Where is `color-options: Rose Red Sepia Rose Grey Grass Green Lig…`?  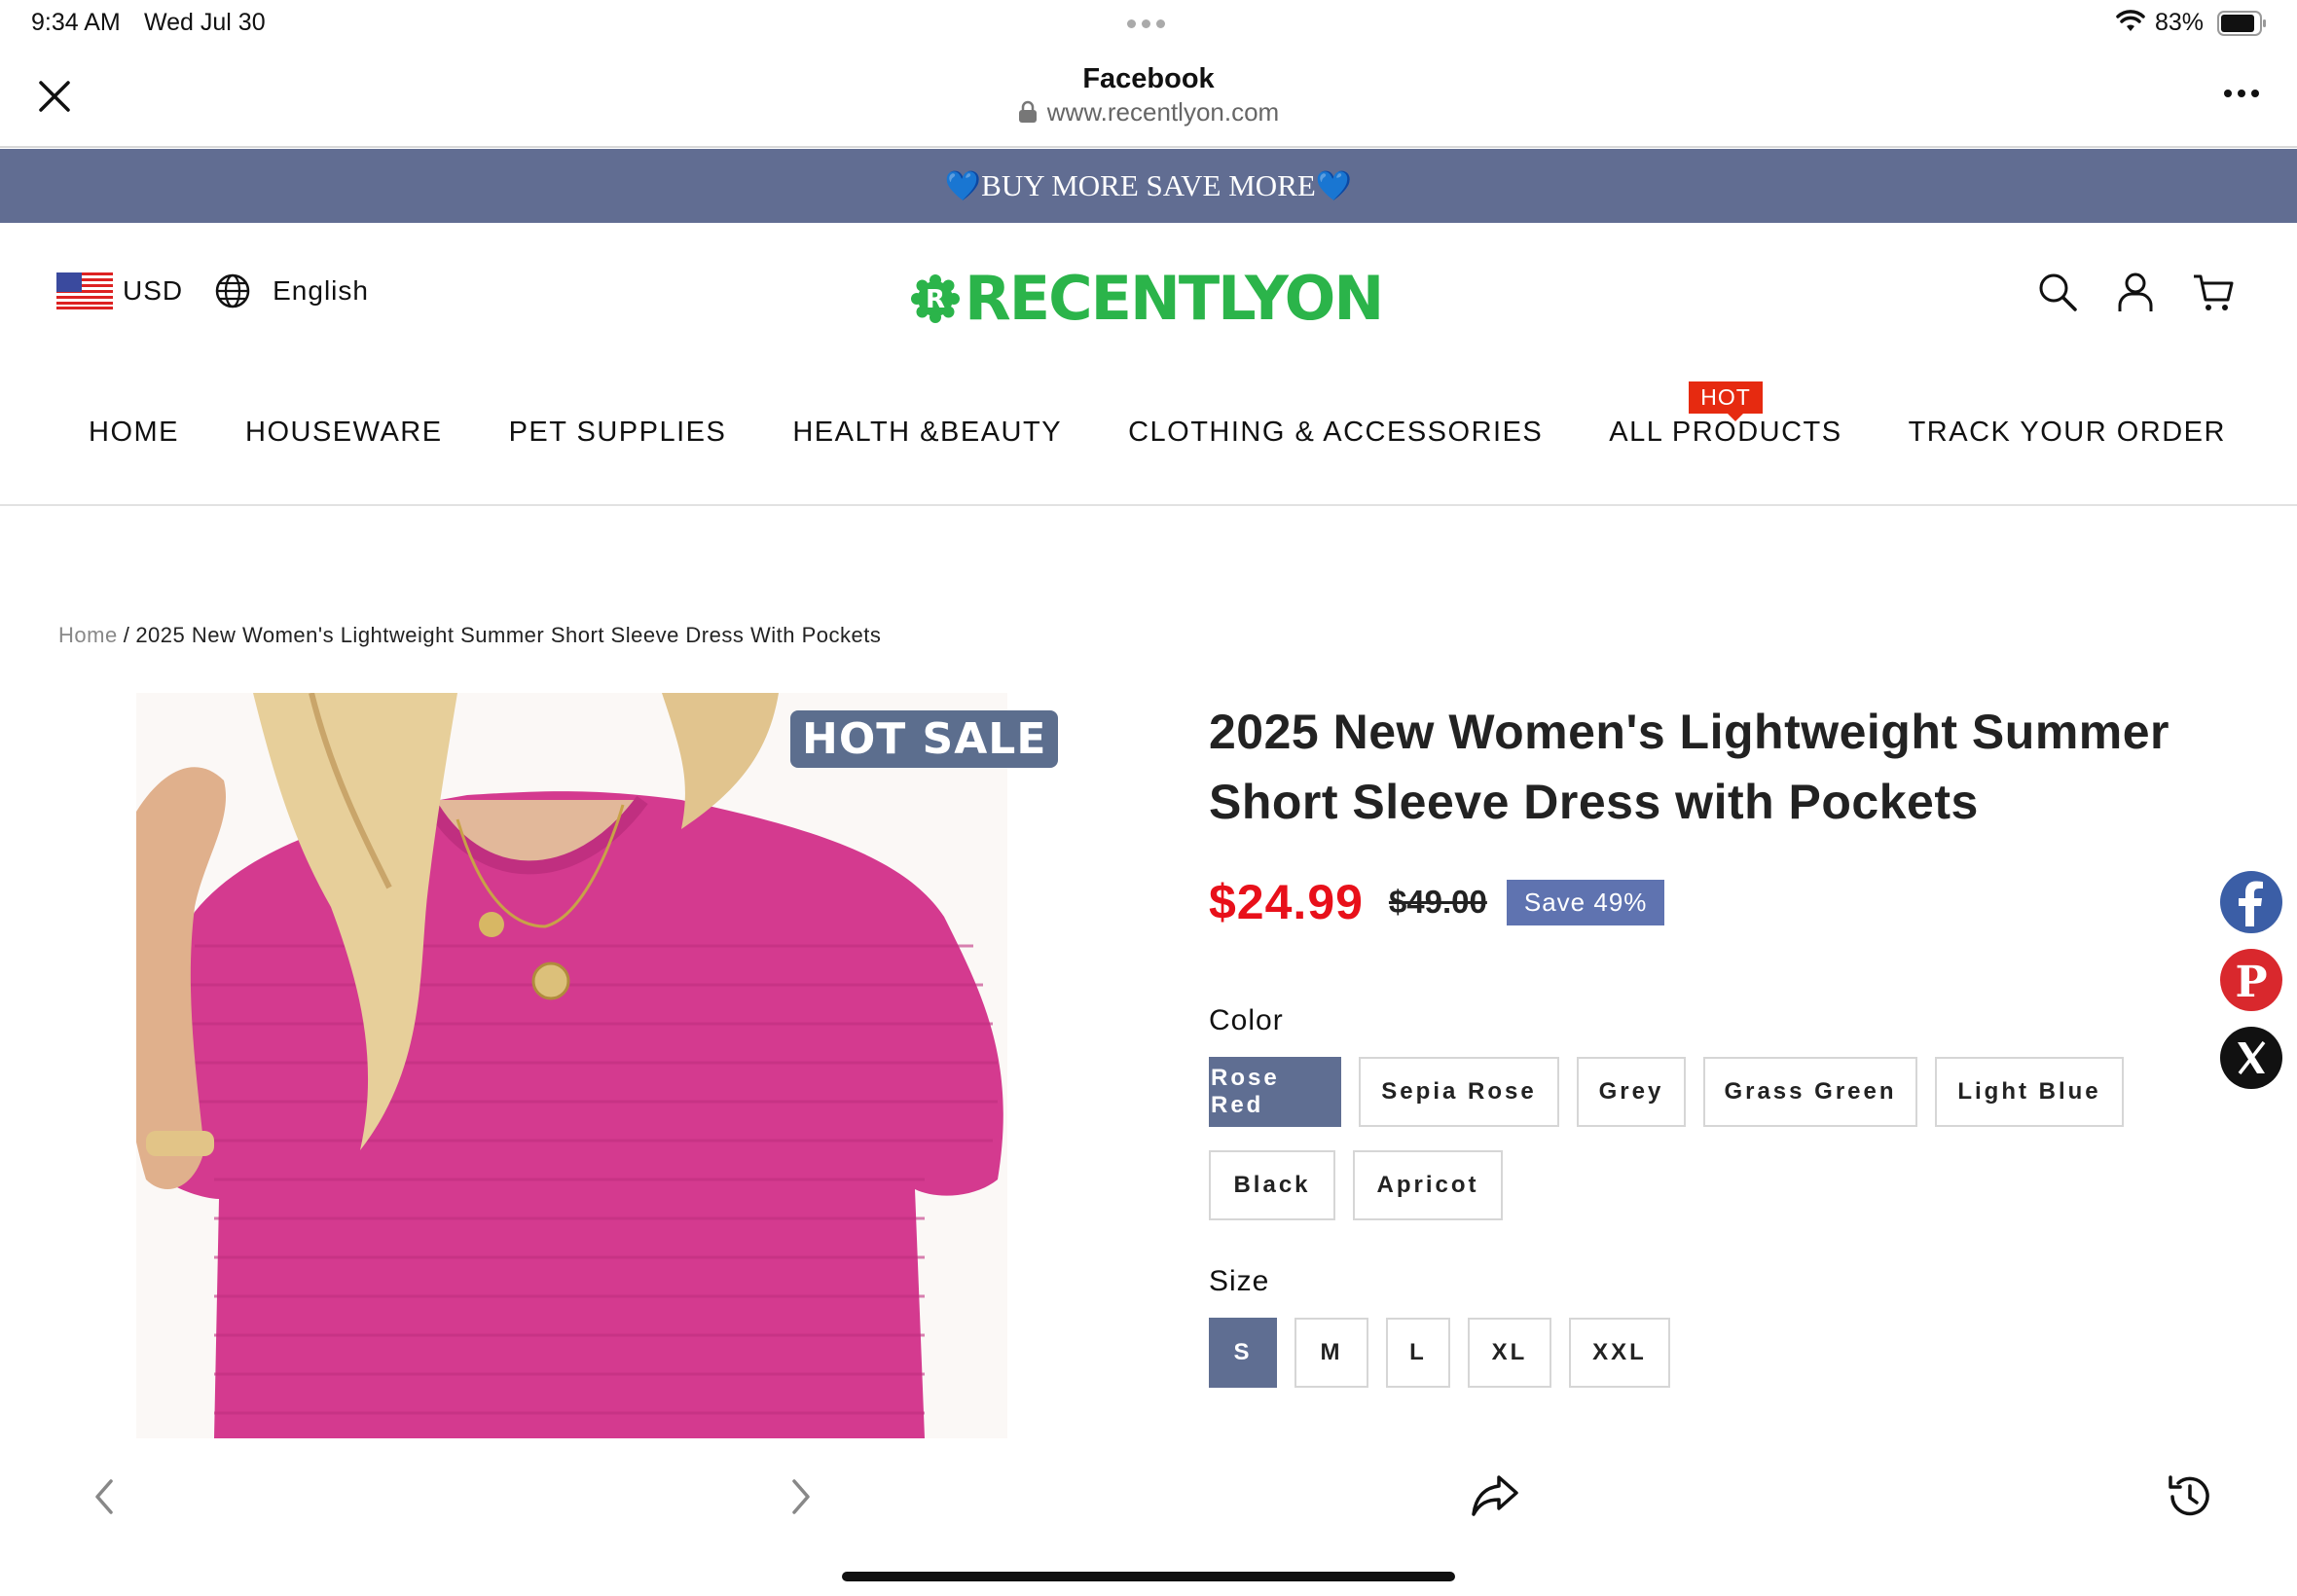 color-options: Rose Red Sepia Rose Grey Grass Green Lig… is located at coordinates (1666, 1092).